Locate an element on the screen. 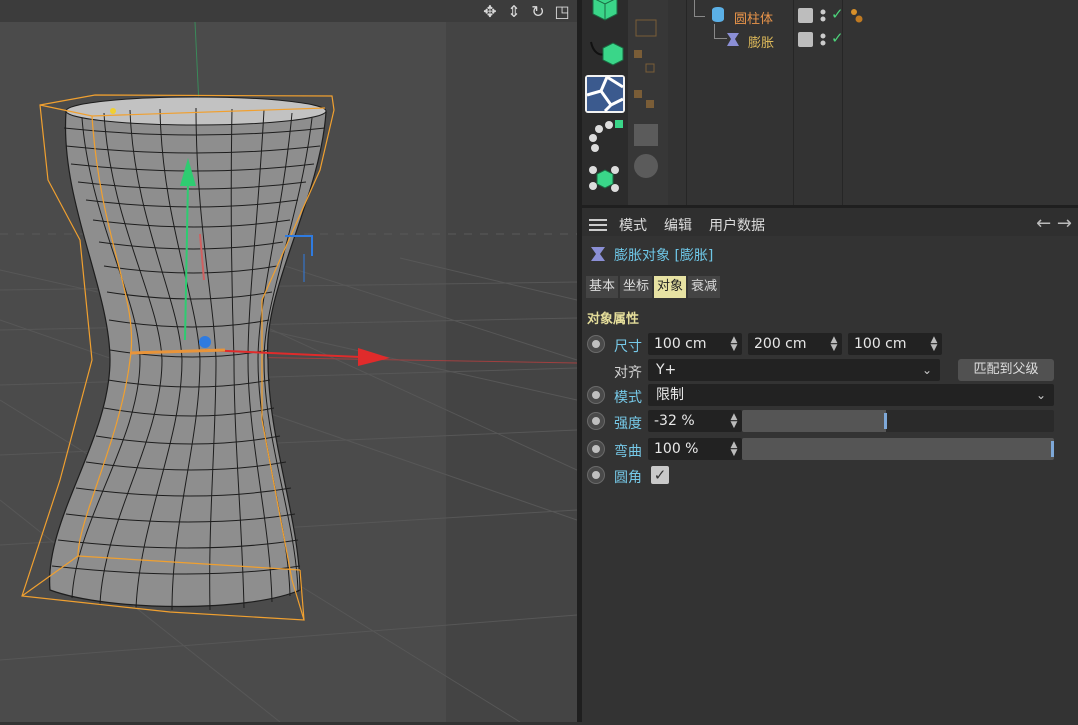 Image resolution: width=1078 pixels, height=725 pixels. checkmark-icon: ✓ is located at coordinates (660, 475).